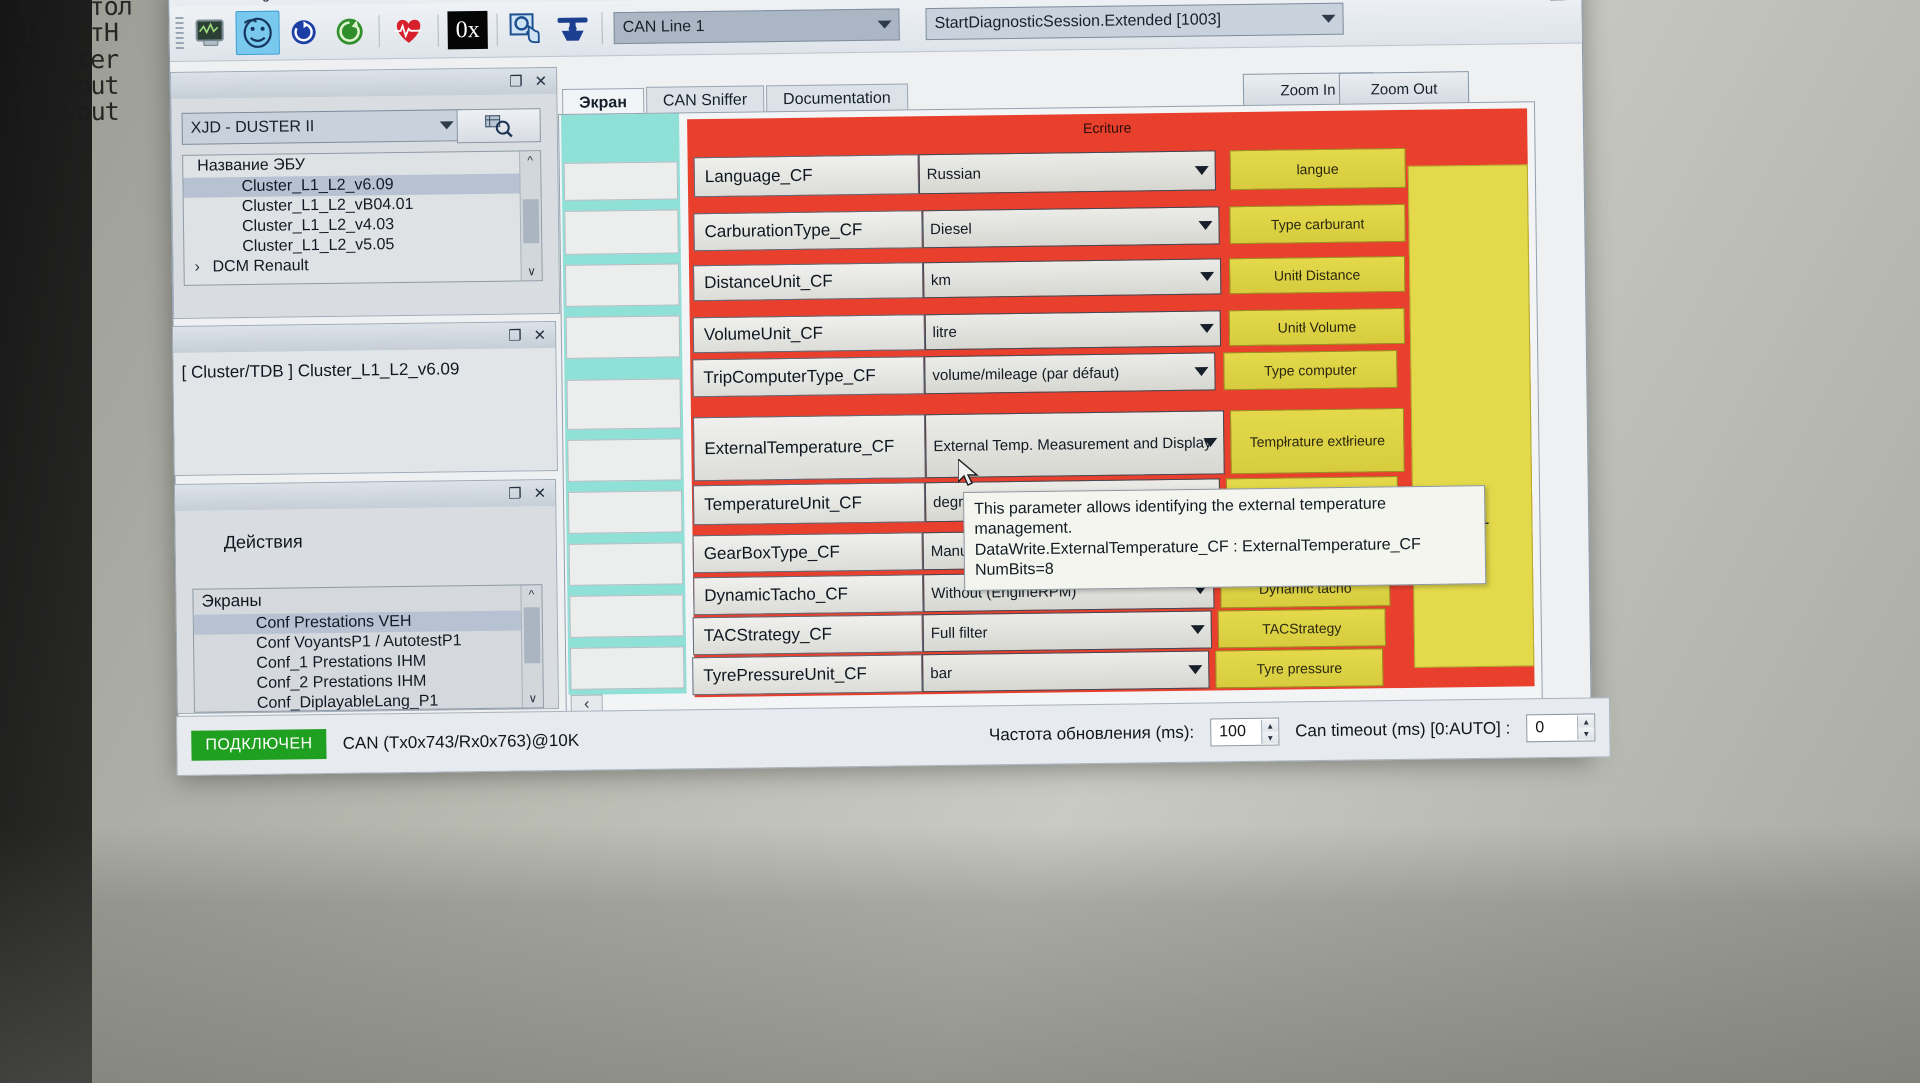  Describe the element at coordinates (349, 31) in the screenshot. I see `refresh-green-icon` at that location.